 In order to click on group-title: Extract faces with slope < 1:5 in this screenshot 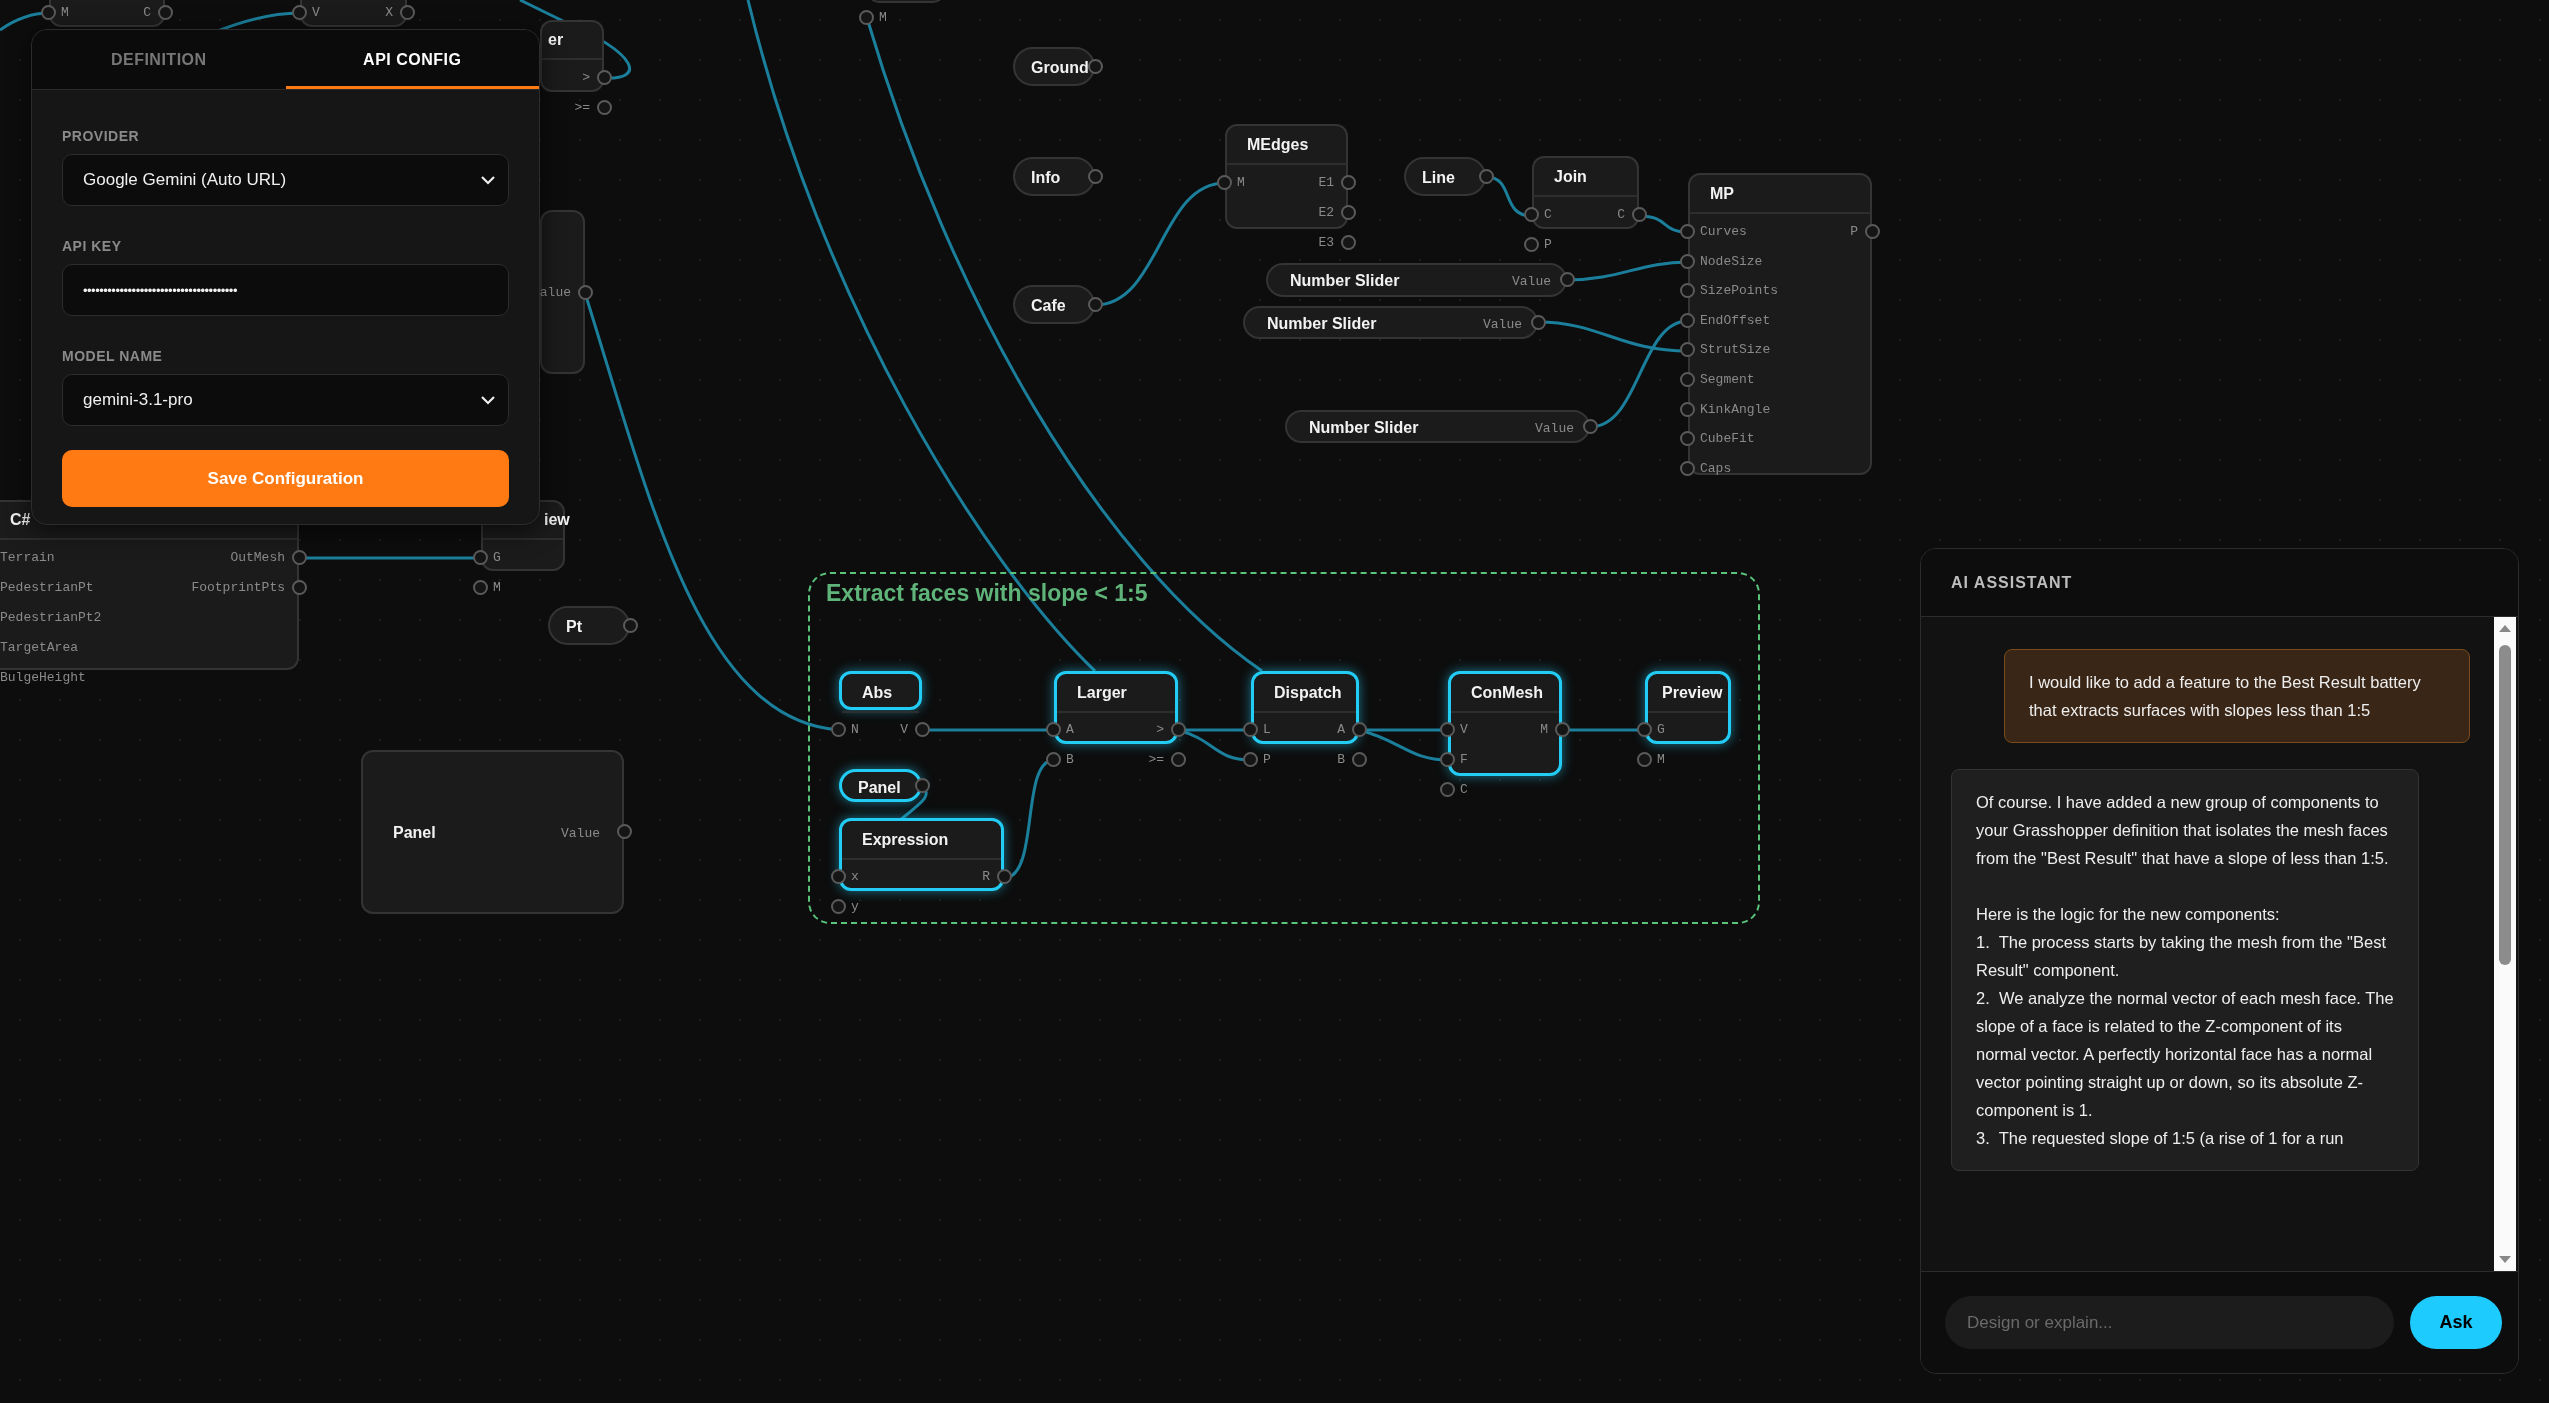, I will do `click(987, 593)`.